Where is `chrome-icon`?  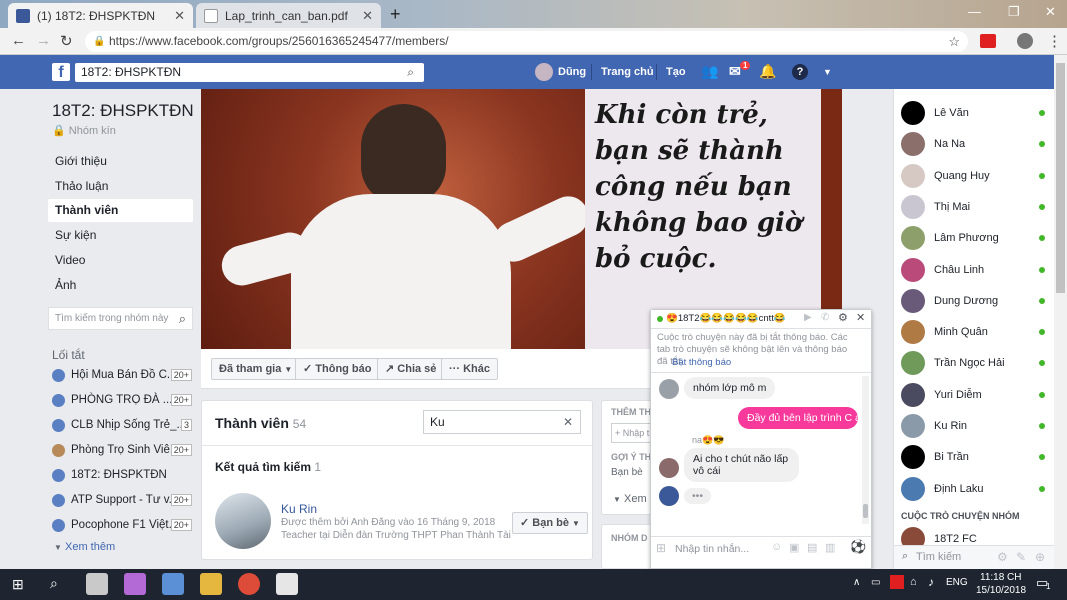
chrome-icon is located at coordinates (249, 584).